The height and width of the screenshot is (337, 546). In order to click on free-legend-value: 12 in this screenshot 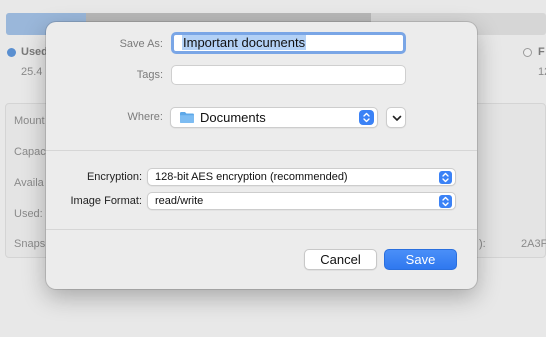, I will do `click(542, 72)`.